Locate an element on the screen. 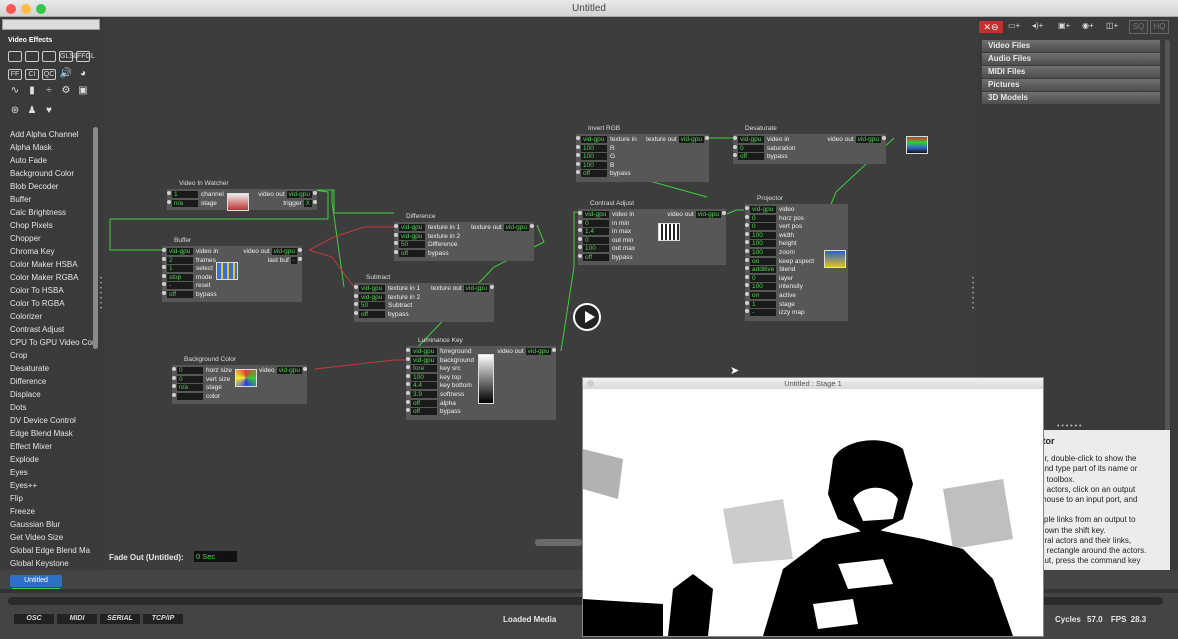 Image resolution: width=1178 pixels, height=639 pixels. input-port: 50 Subtract is located at coordinates (383, 306).